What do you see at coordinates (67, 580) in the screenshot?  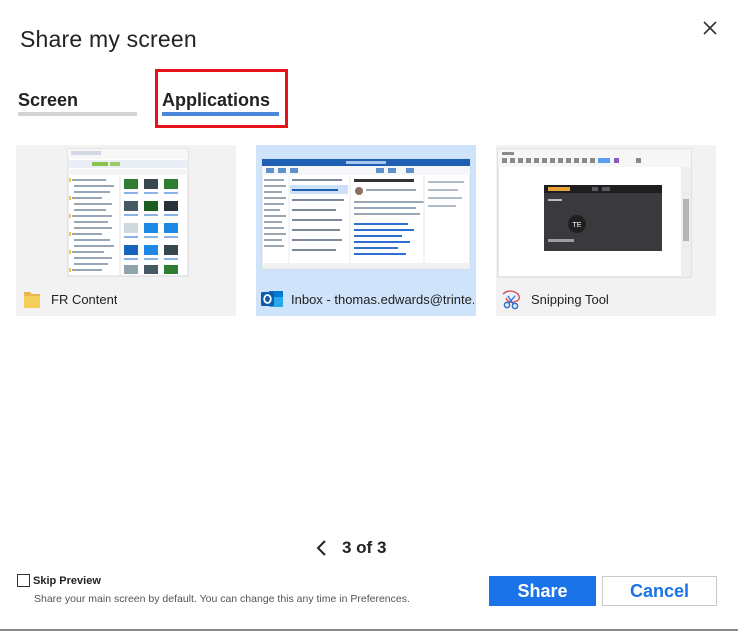 I see `skip-preview-label: Skip Preview` at bounding box center [67, 580].